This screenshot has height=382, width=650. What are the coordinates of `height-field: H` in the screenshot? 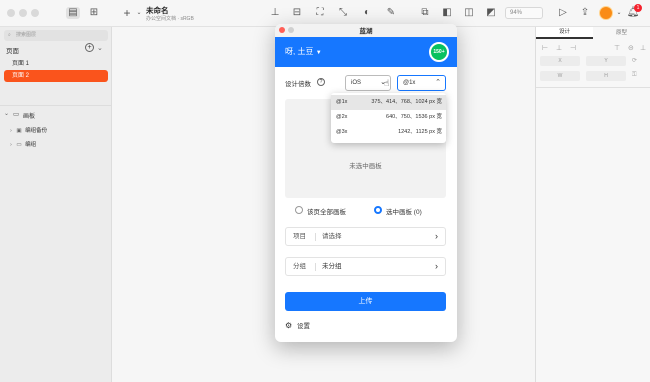 It's located at (606, 76).